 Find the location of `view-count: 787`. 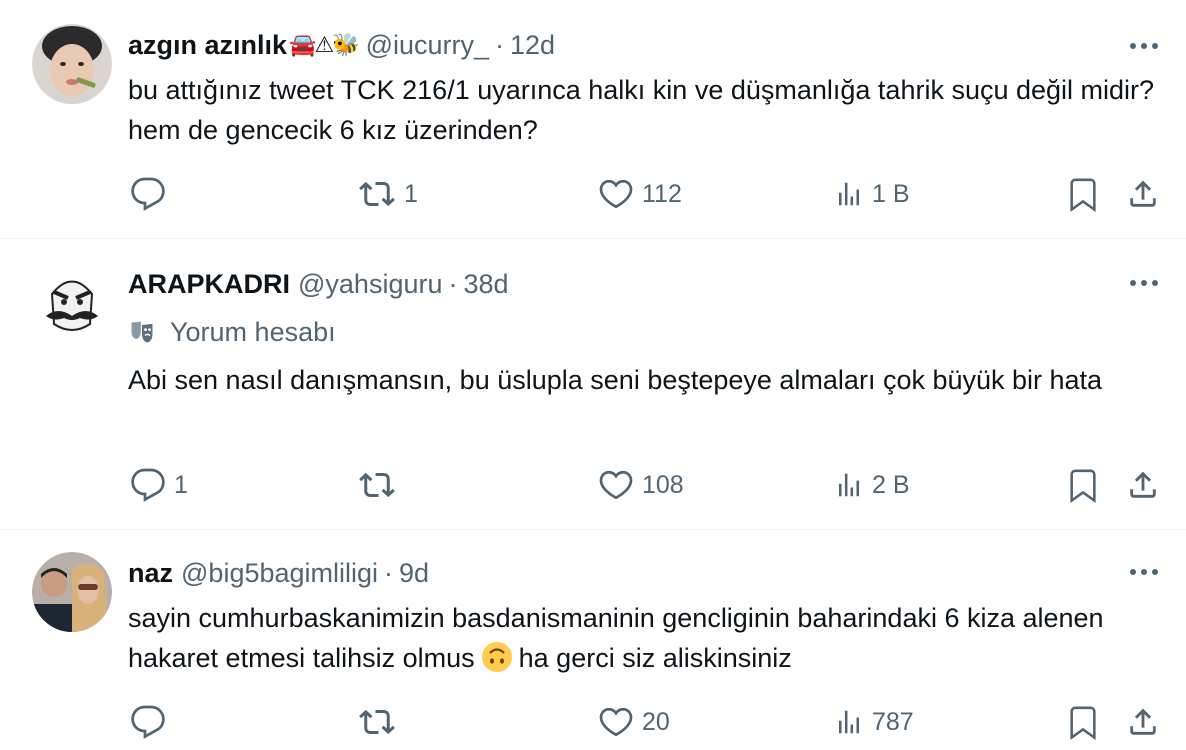

view-count: 787 is located at coordinates (893, 721).